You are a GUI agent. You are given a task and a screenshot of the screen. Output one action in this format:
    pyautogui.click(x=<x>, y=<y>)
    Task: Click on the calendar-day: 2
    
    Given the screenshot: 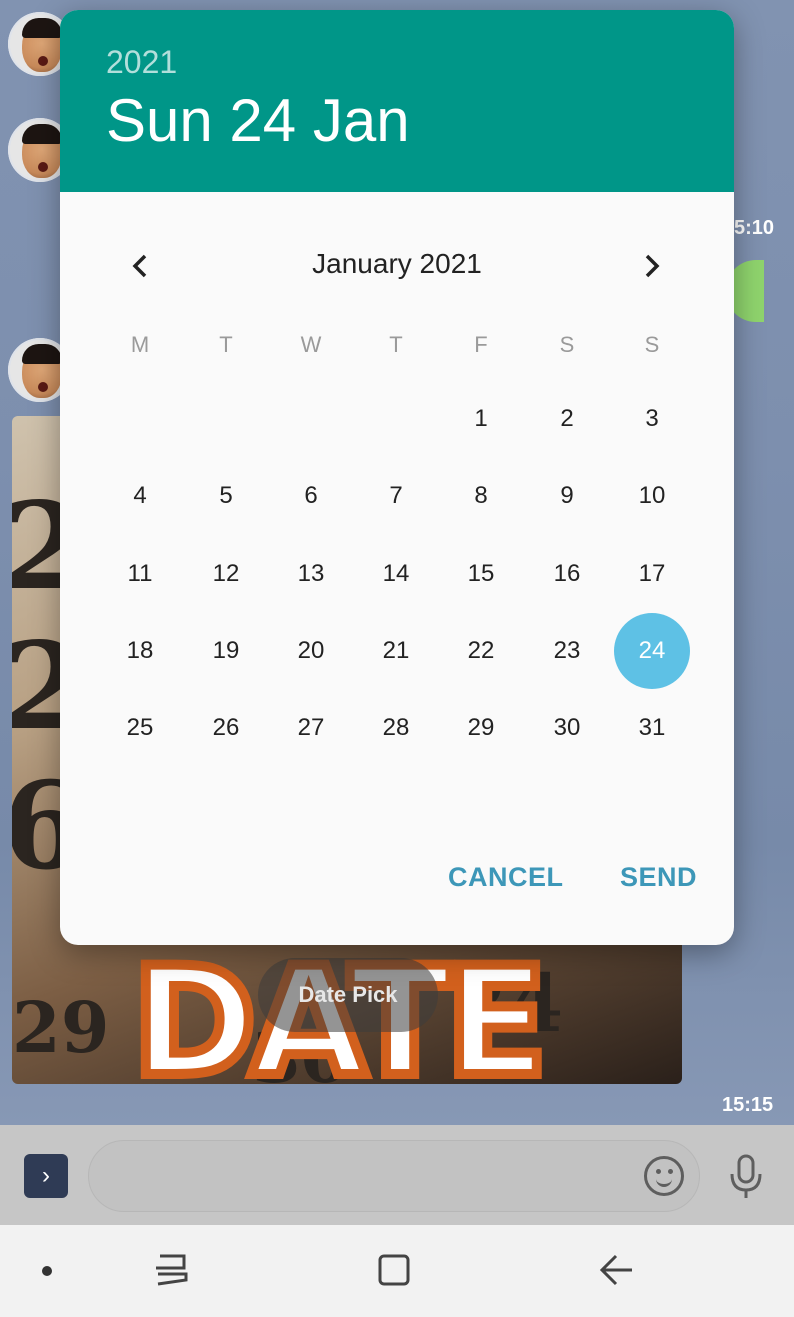 What is the action you would take?
    pyautogui.click(x=567, y=419)
    